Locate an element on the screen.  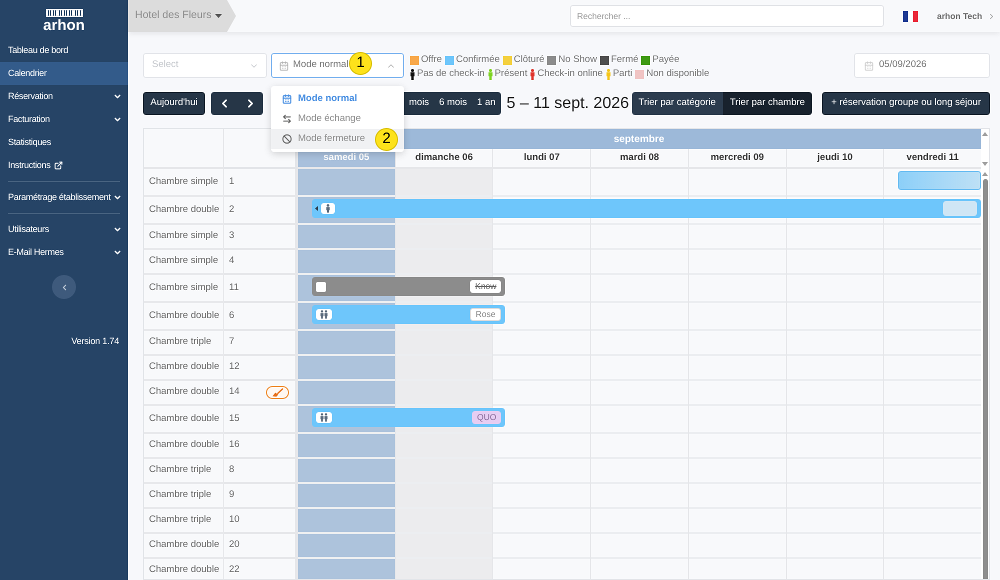
room-number: 7 is located at coordinates (231, 342).